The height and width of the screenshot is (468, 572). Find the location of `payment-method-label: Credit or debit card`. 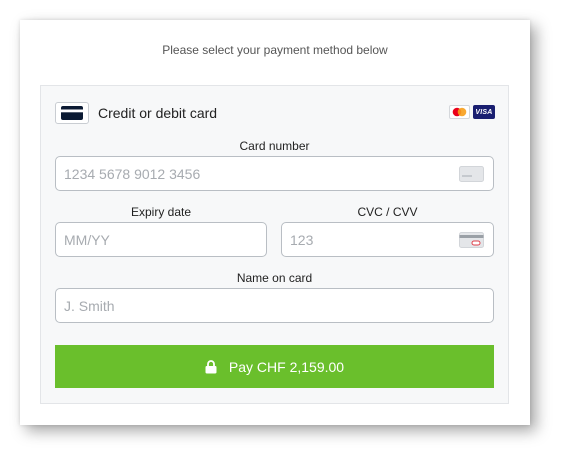

payment-method-label: Credit or debit card is located at coordinates (158, 113).